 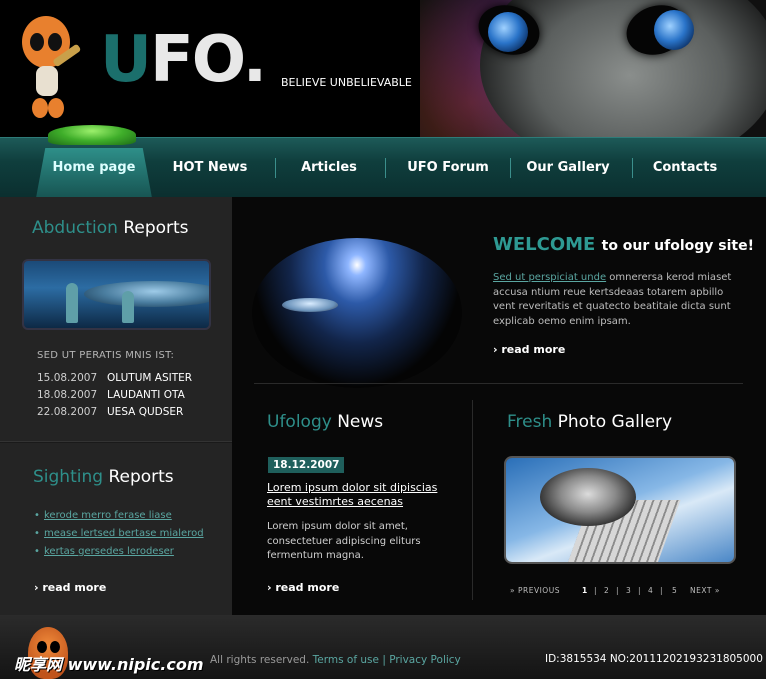 I want to click on title-highlight: Ufology, so click(x=299, y=422).